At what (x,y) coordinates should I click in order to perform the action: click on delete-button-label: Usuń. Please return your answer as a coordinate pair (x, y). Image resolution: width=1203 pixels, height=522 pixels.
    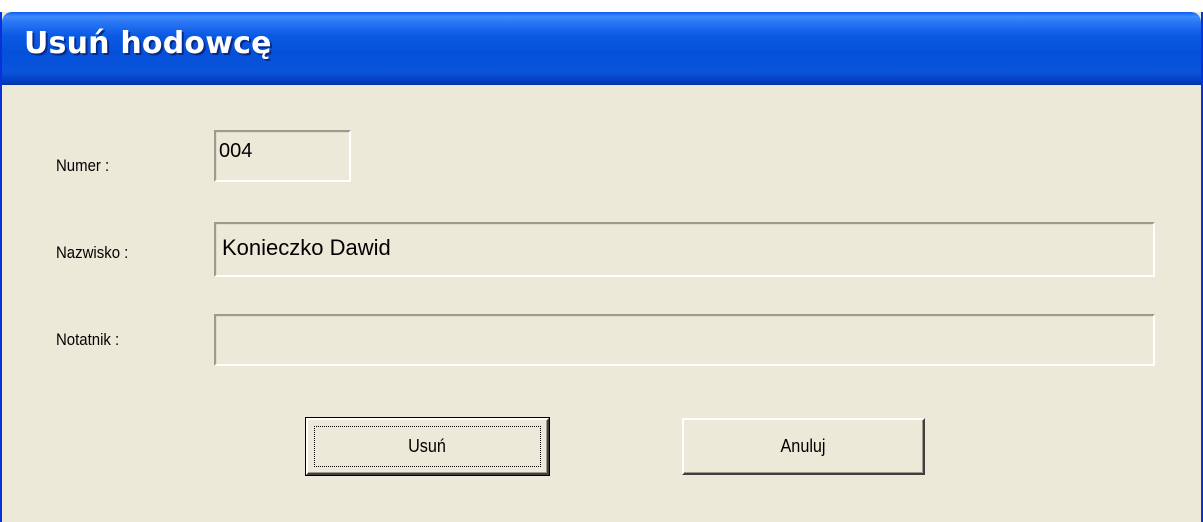
    Looking at the image, I should click on (427, 446).